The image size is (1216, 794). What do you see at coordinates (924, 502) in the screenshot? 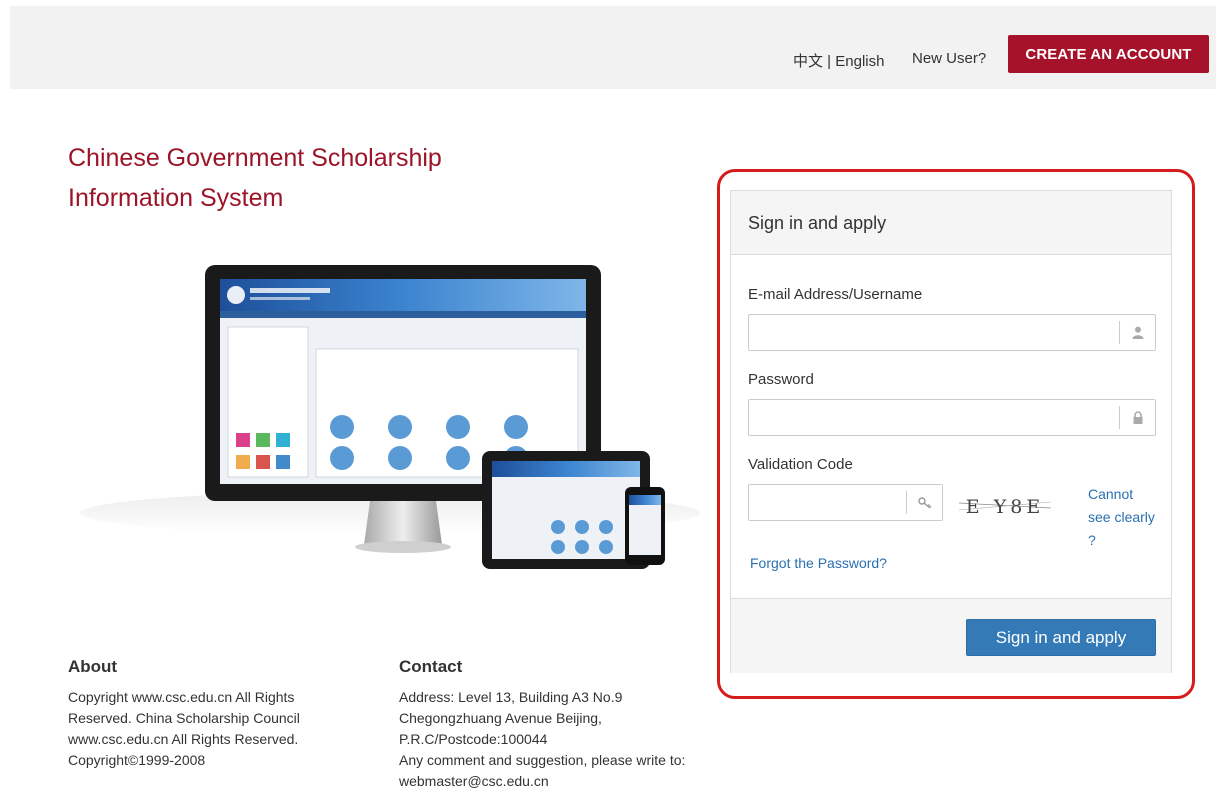
I see `key-icon` at bounding box center [924, 502].